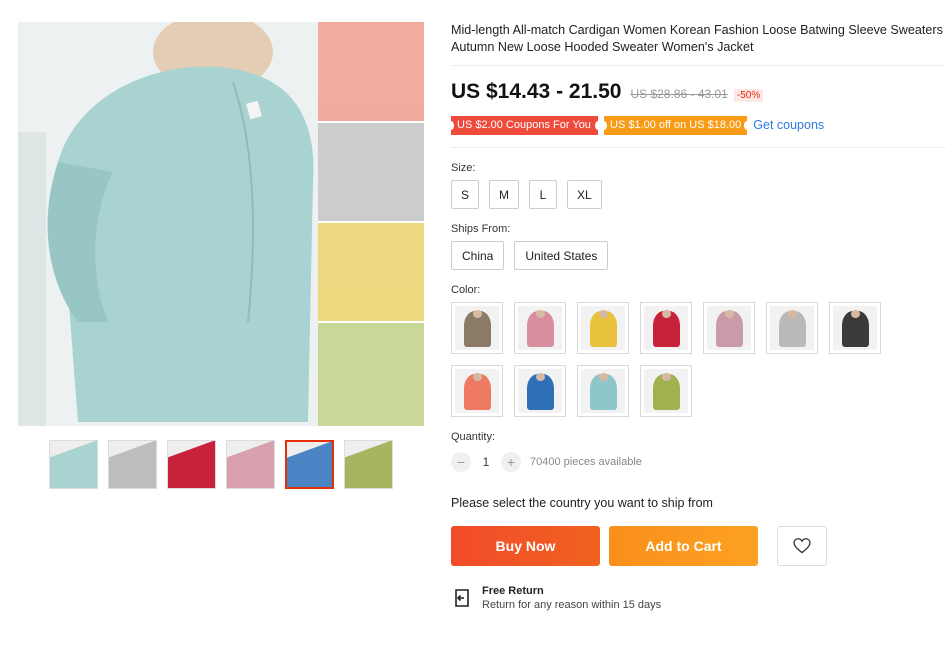 The width and height of the screenshot is (952, 648). I want to click on get-coupons-link: Get coupons, so click(788, 125).